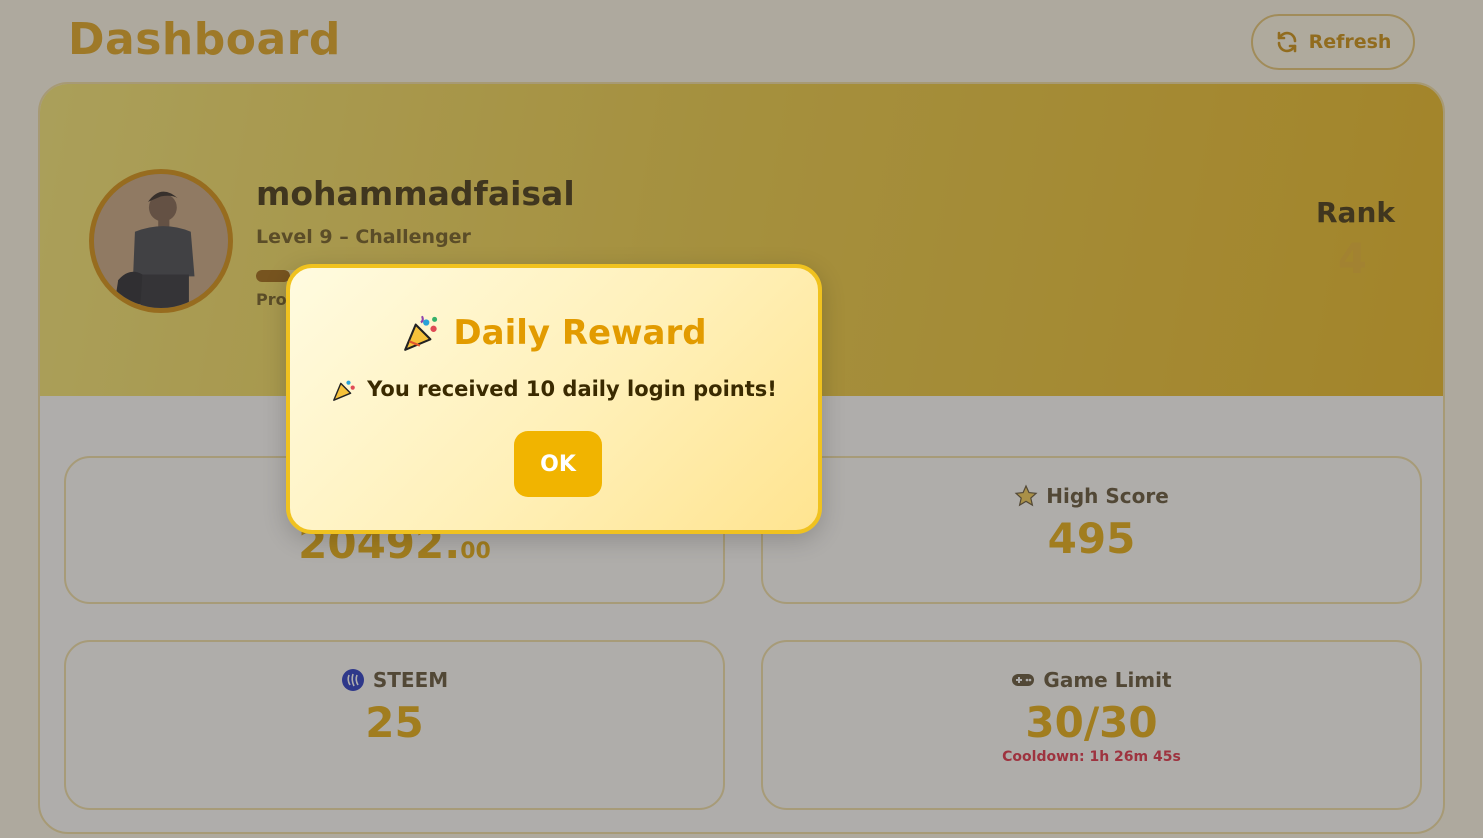 The height and width of the screenshot is (838, 1483). I want to click on modal-title-row: Daily Reward, so click(554, 333).